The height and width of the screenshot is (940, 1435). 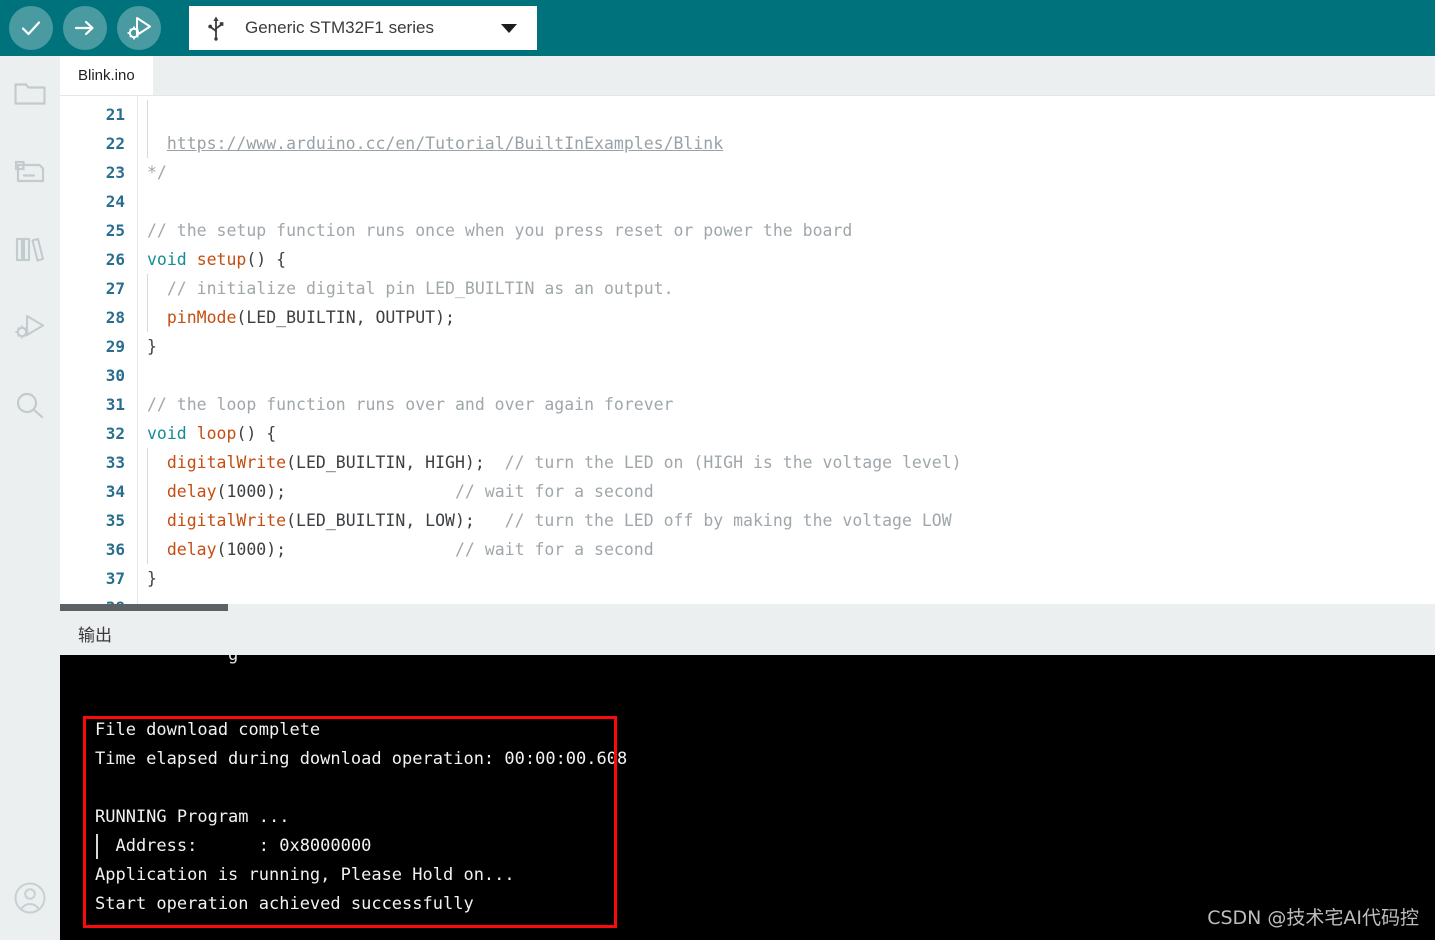 I want to click on debug-play-icon, so click(x=139, y=28).